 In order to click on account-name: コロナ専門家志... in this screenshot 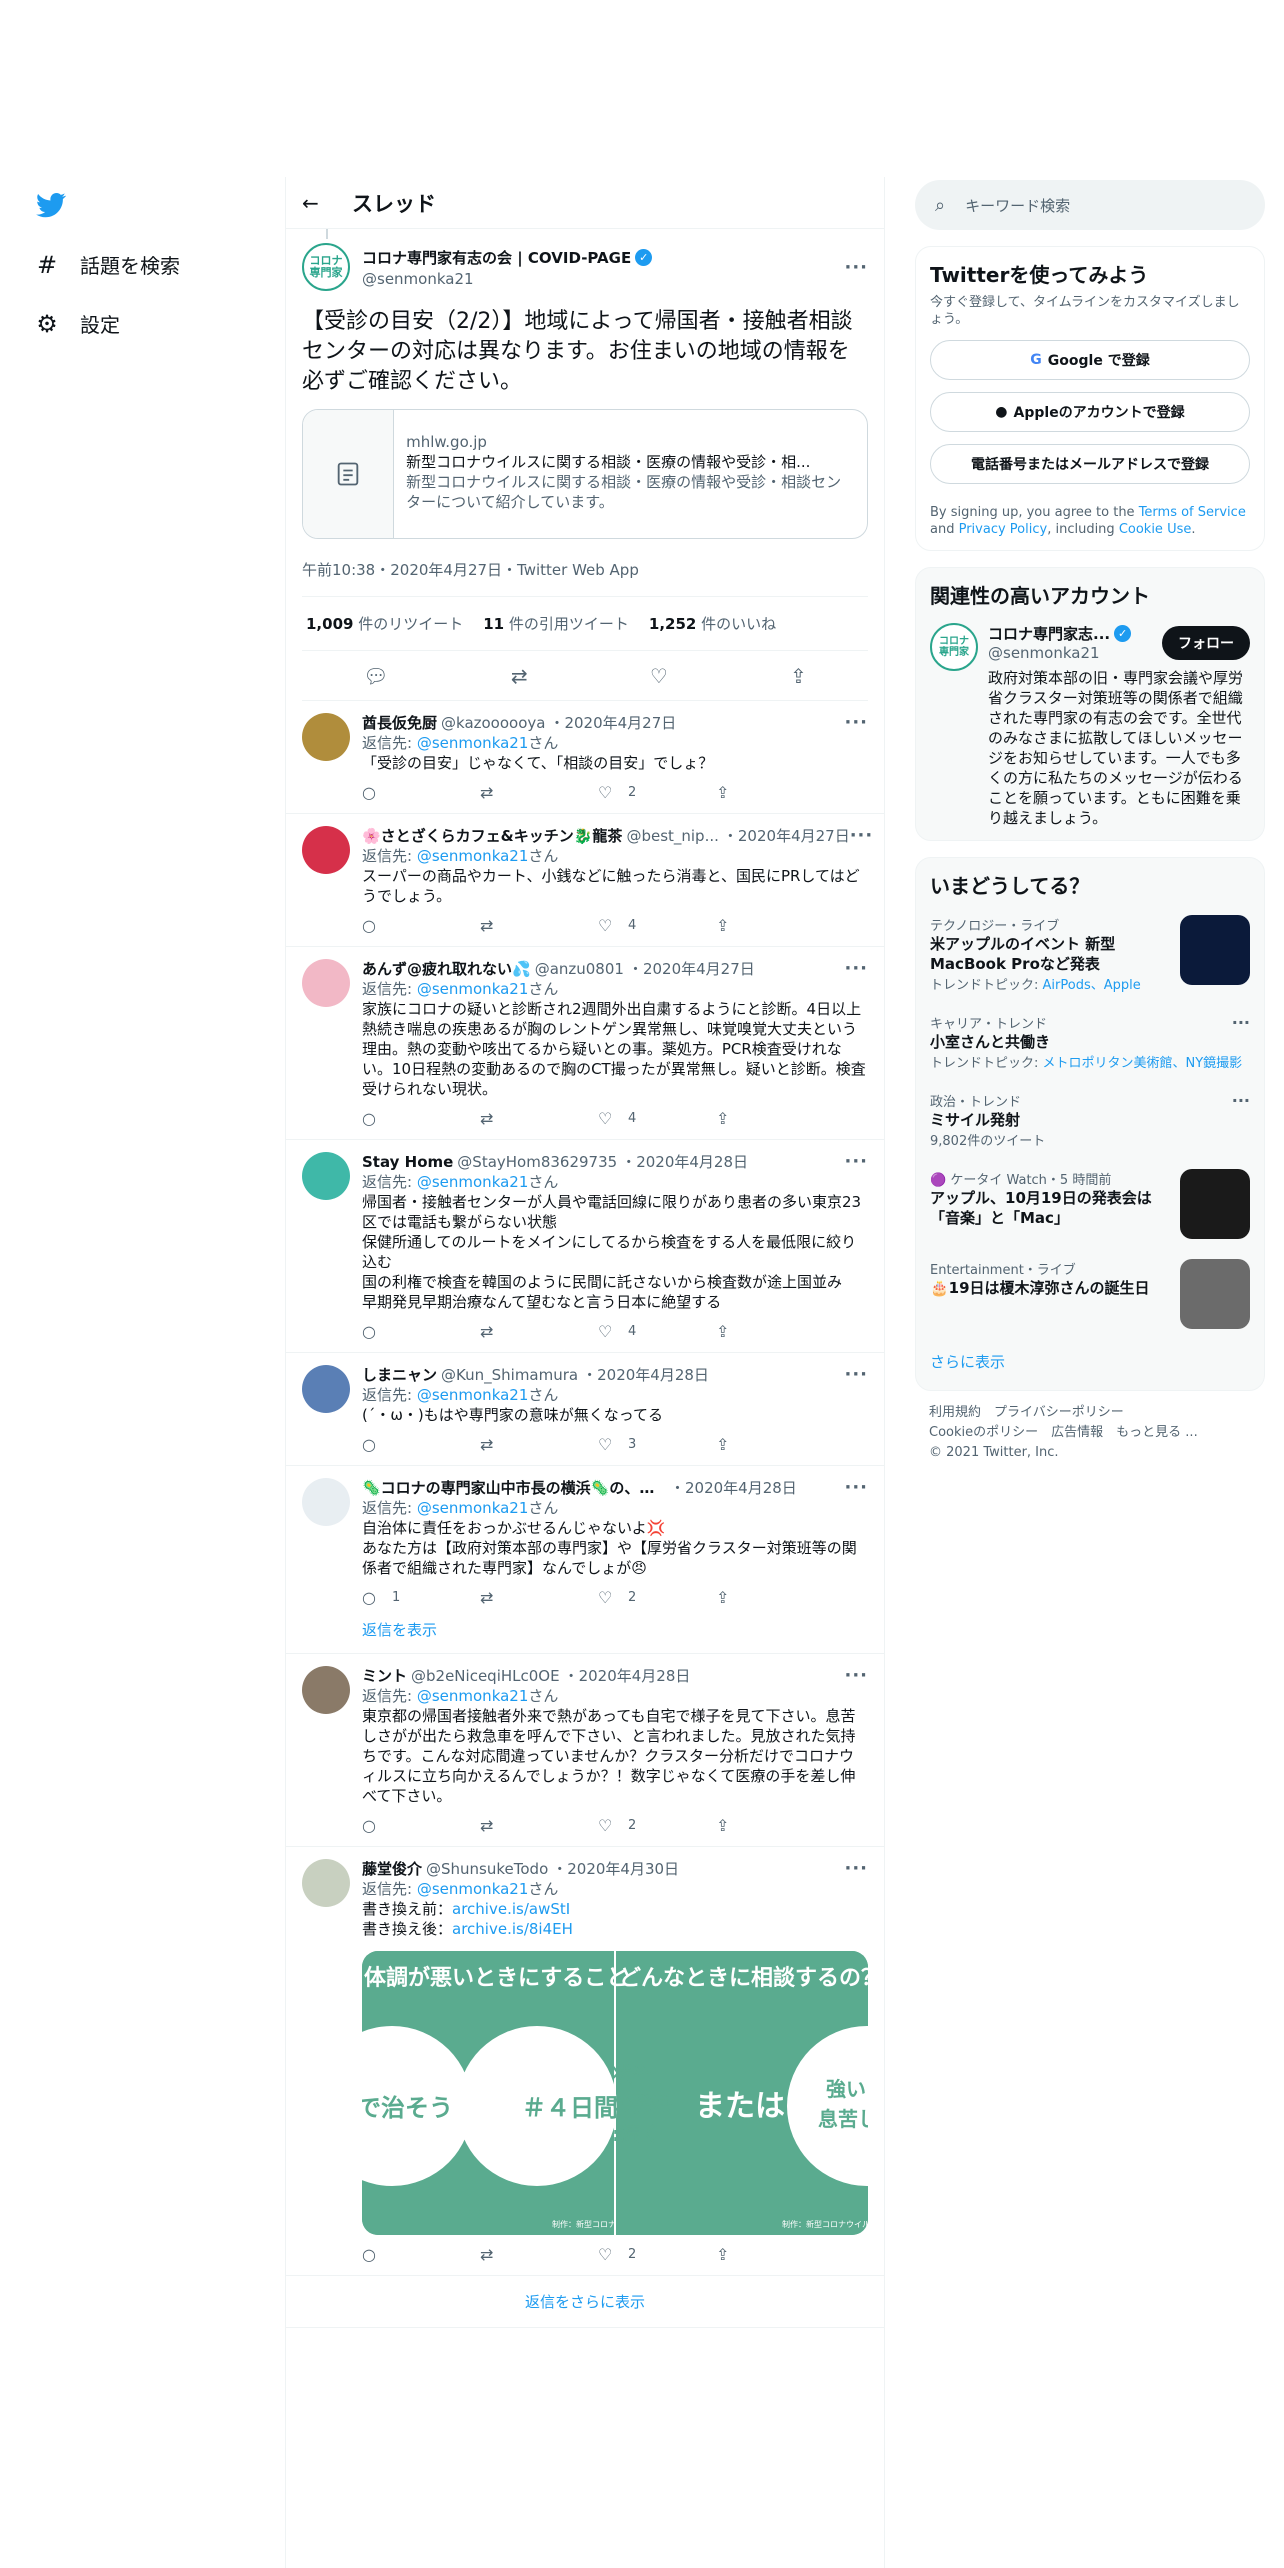, I will do `click(1049, 633)`.